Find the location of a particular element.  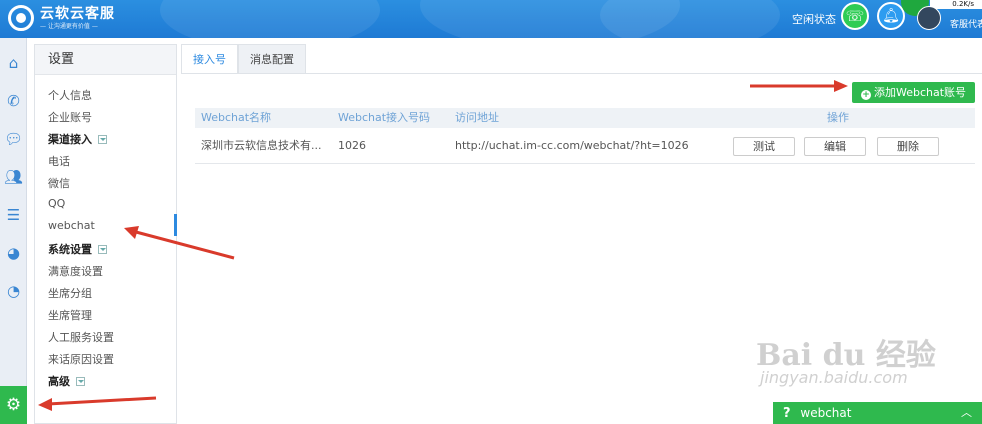

arrow-to-add-button is located at coordinates (799, 86).